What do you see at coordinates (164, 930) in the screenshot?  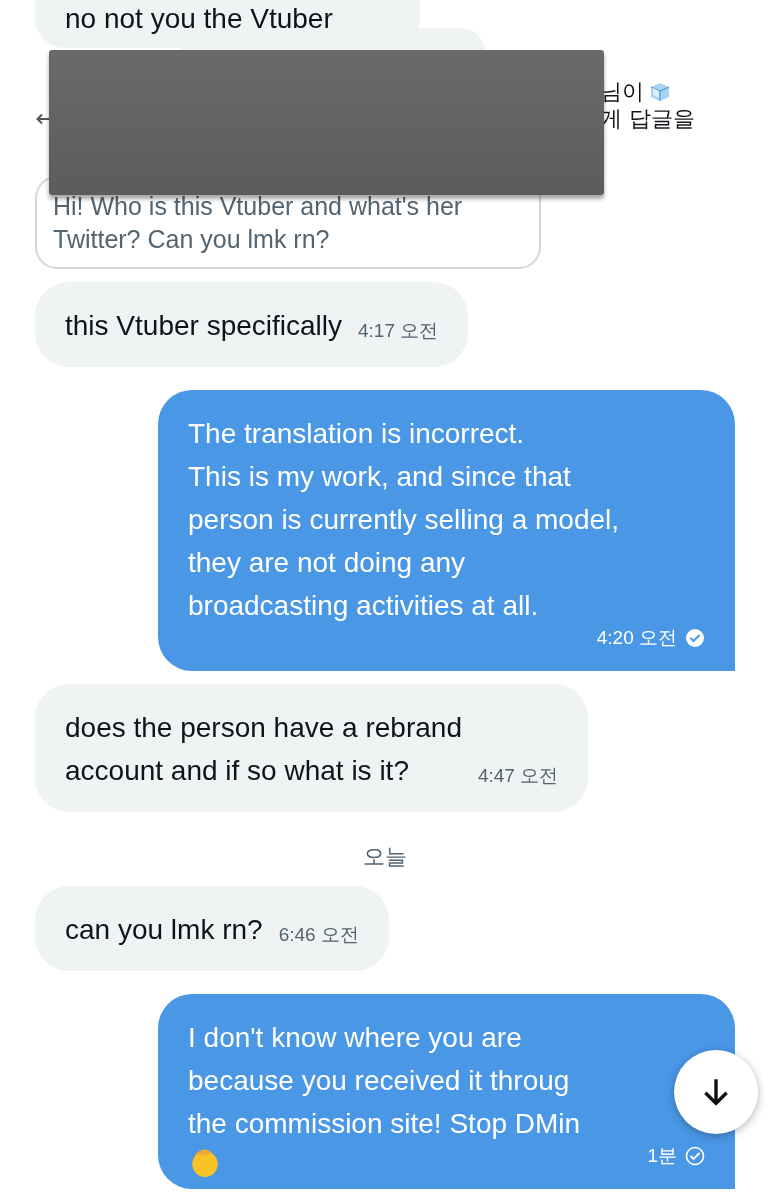 I see `message-text: can you lmk rn?` at bounding box center [164, 930].